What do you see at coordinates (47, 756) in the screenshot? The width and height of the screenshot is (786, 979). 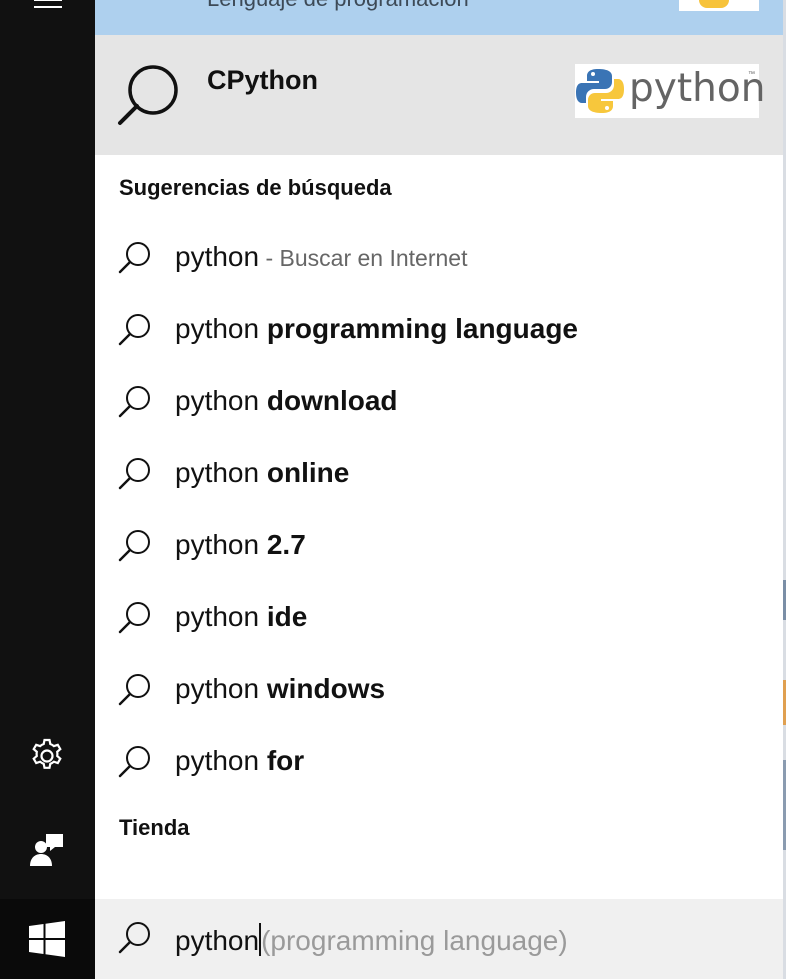 I see `gear-icon` at bounding box center [47, 756].